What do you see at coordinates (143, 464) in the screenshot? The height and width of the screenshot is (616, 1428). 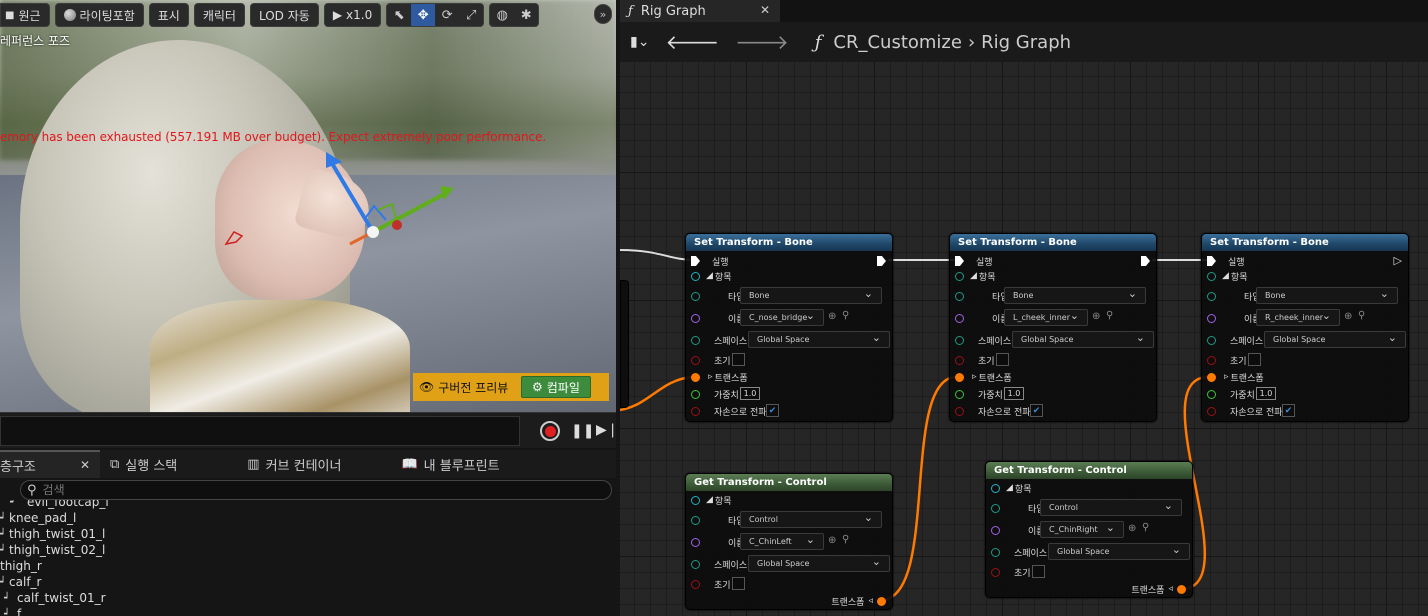 I see `tab-execution-stack: ⧉ 실행 스택` at bounding box center [143, 464].